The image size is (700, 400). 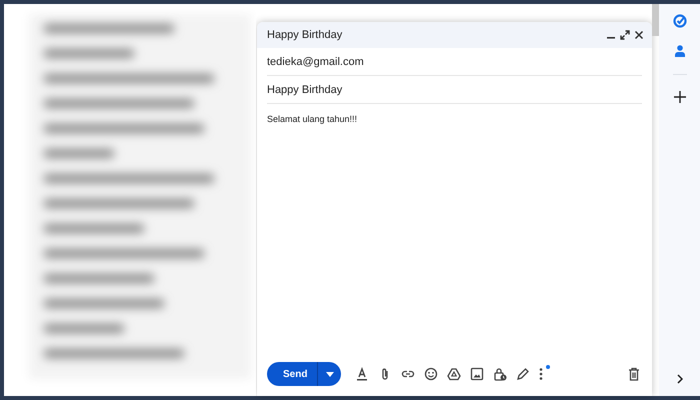 What do you see at coordinates (625, 35) in the screenshot?
I see `expand-icon` at bounding box center [625, 35].